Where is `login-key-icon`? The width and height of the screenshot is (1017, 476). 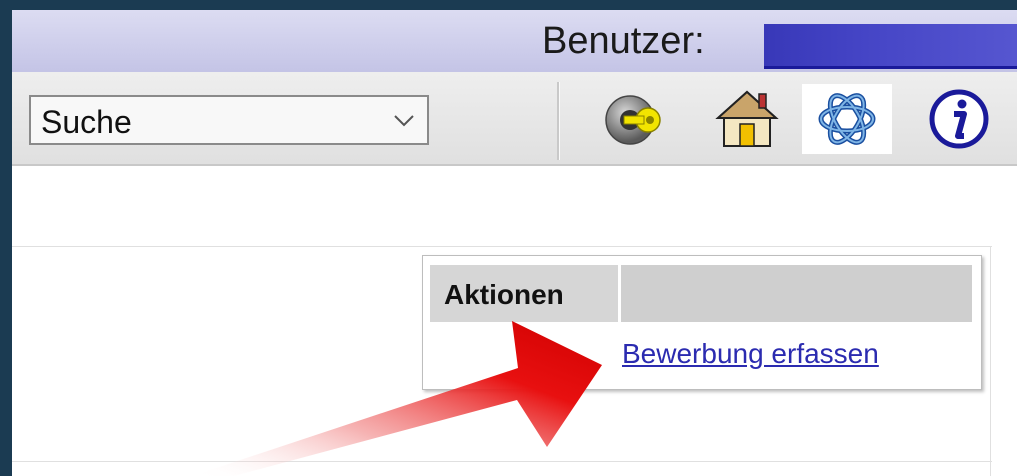 login-key-icon is located at coordinates (635, 119).